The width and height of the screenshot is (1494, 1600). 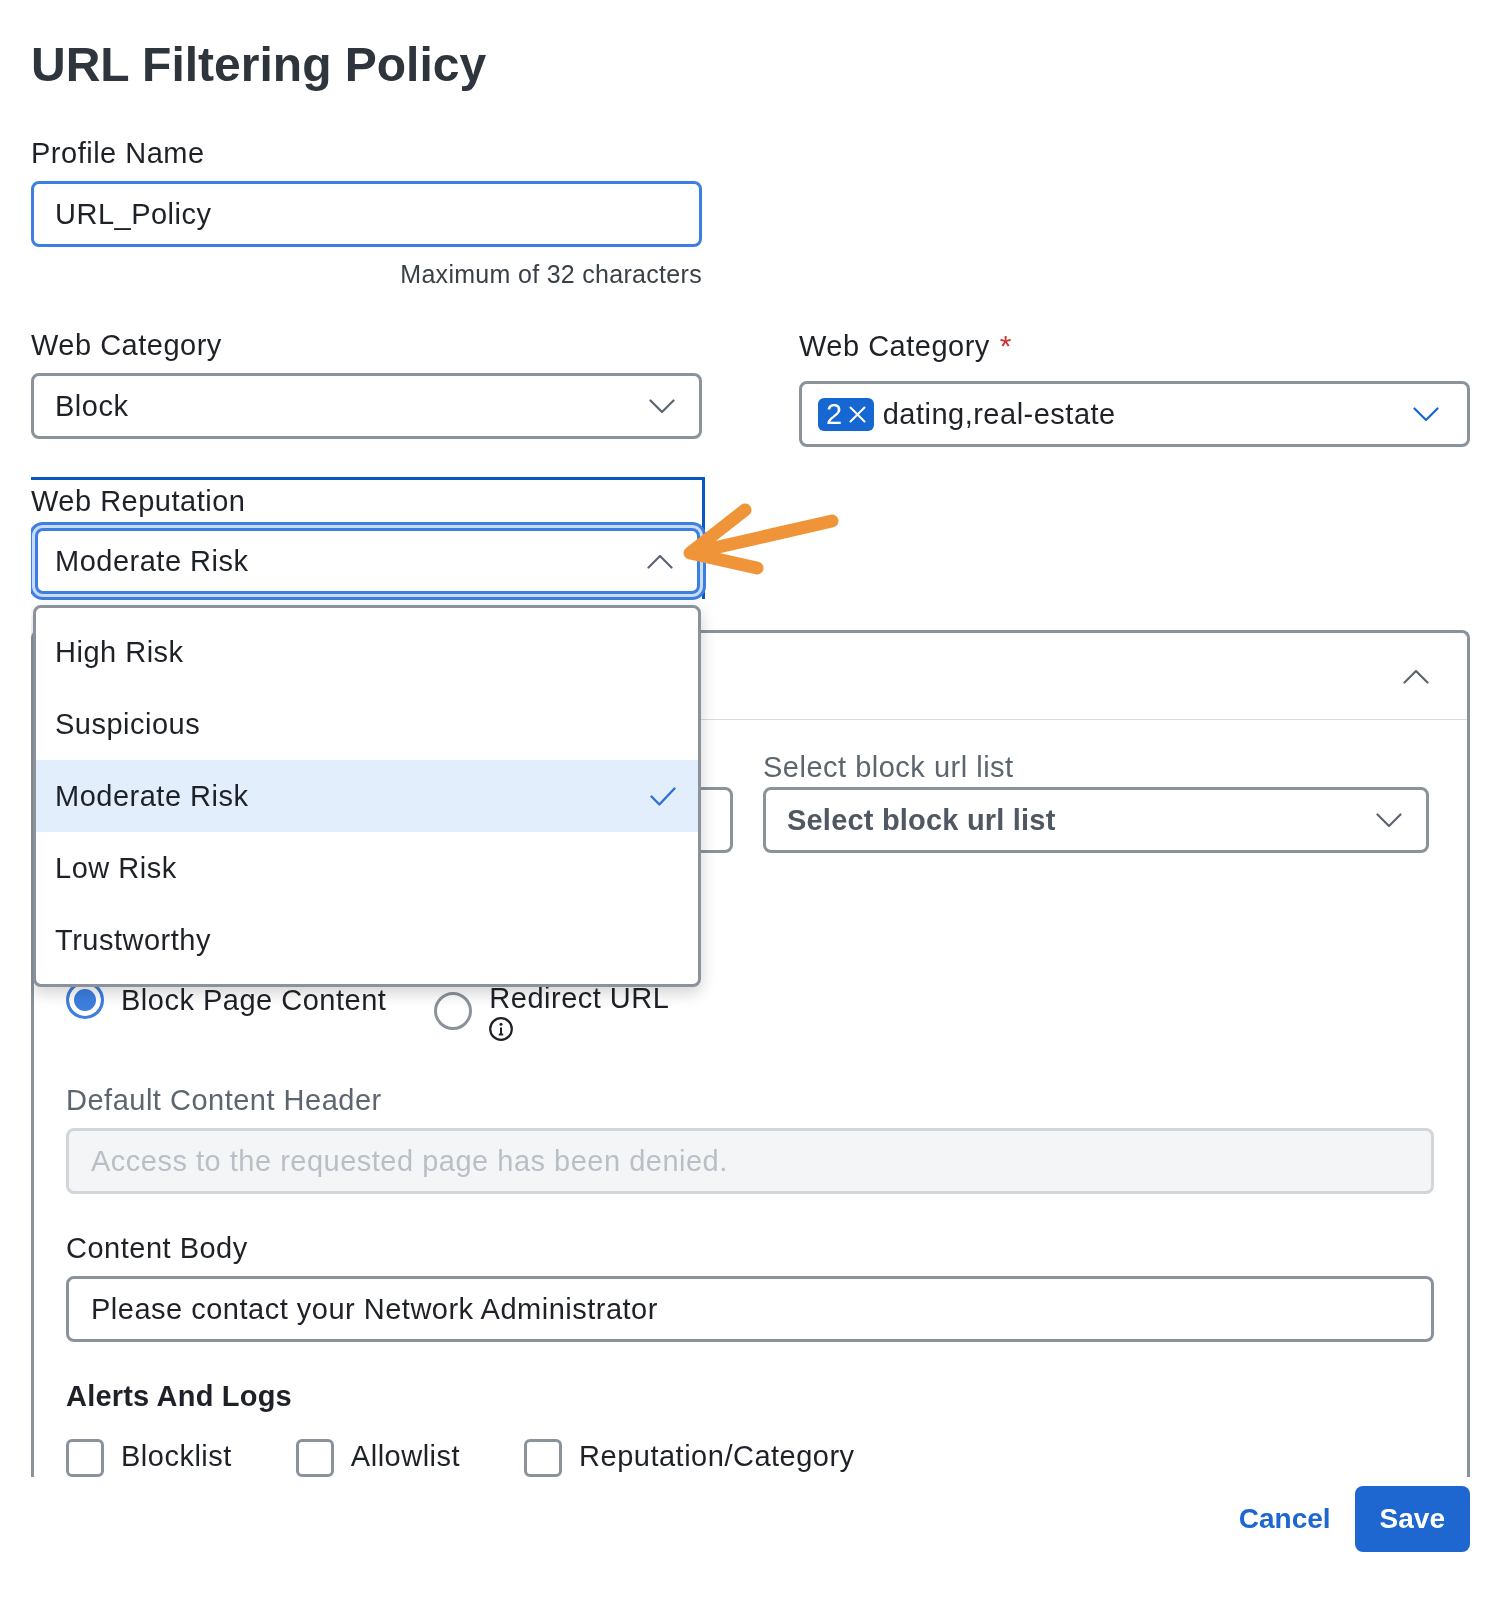 I want to click on section-heading: Alerts And Logs, so click(x=179, y=1396).